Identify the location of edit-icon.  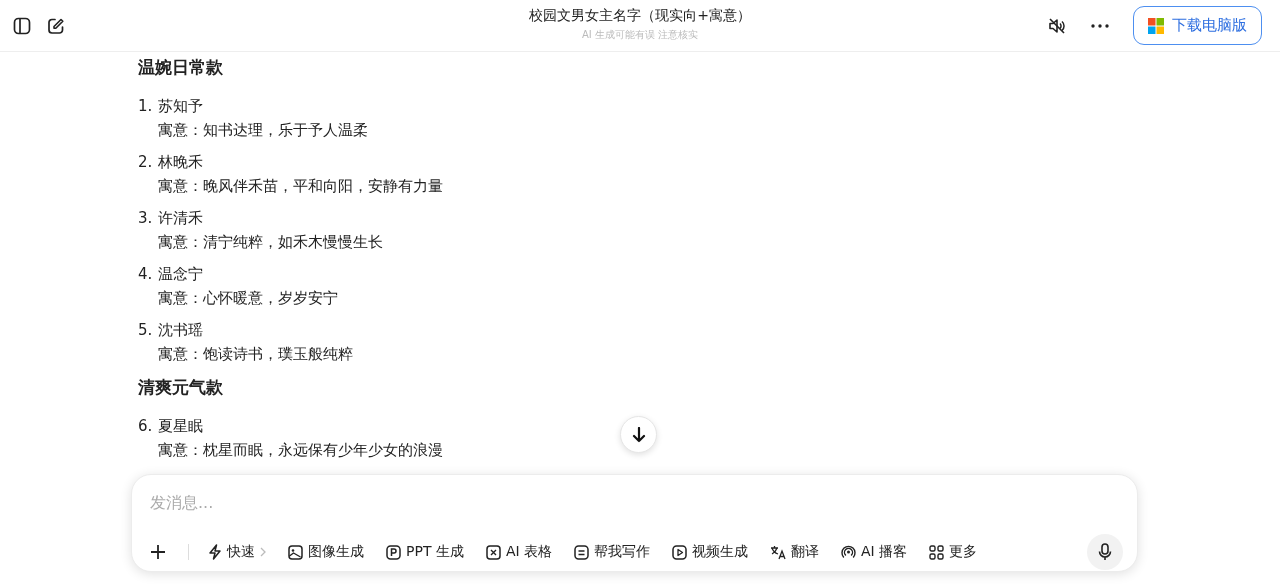
(56, 25).